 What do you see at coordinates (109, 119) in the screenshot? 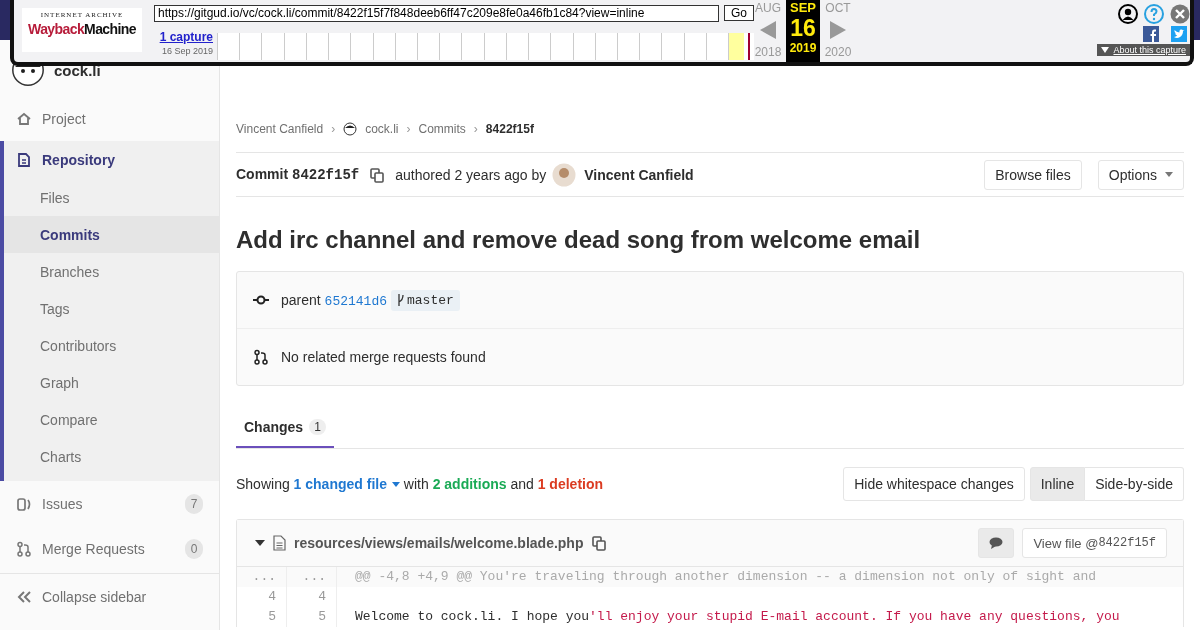
I see `sidebar-item: Project` at bounding box center [109, 119].